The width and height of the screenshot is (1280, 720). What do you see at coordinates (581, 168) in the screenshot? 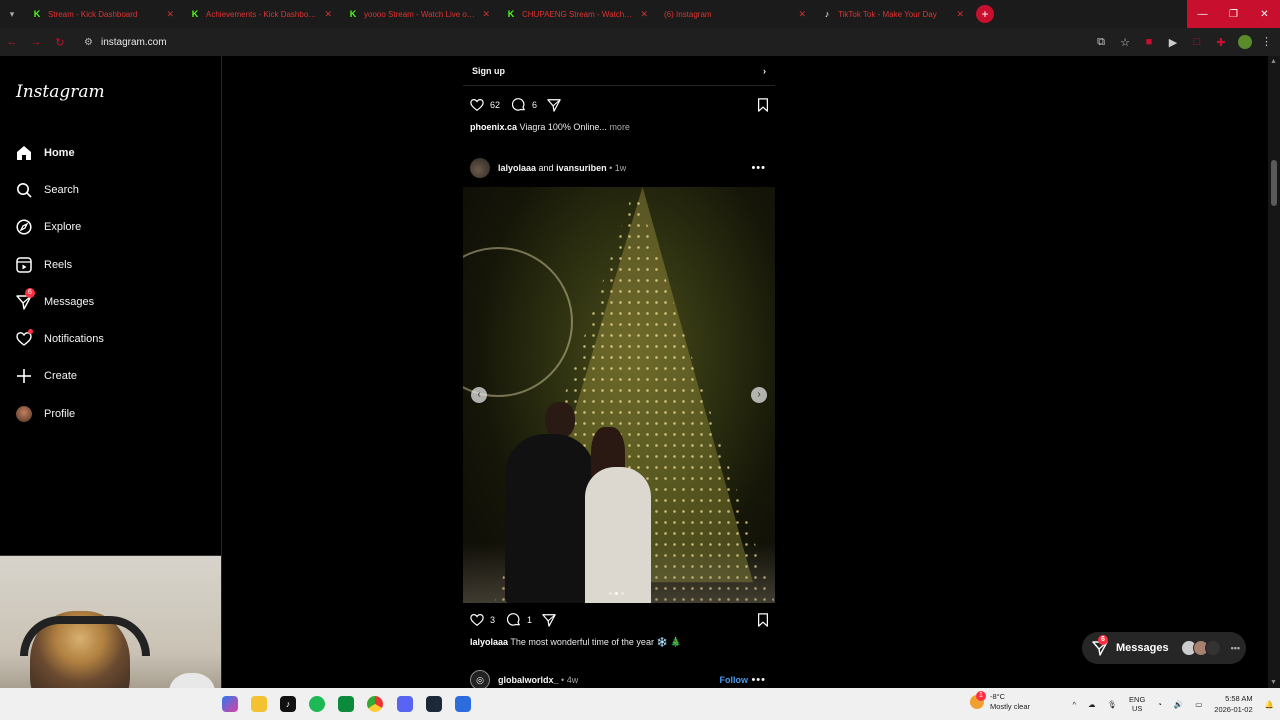
I see `post-collab-username: ivansuriben` at bounding box center [581, 168].